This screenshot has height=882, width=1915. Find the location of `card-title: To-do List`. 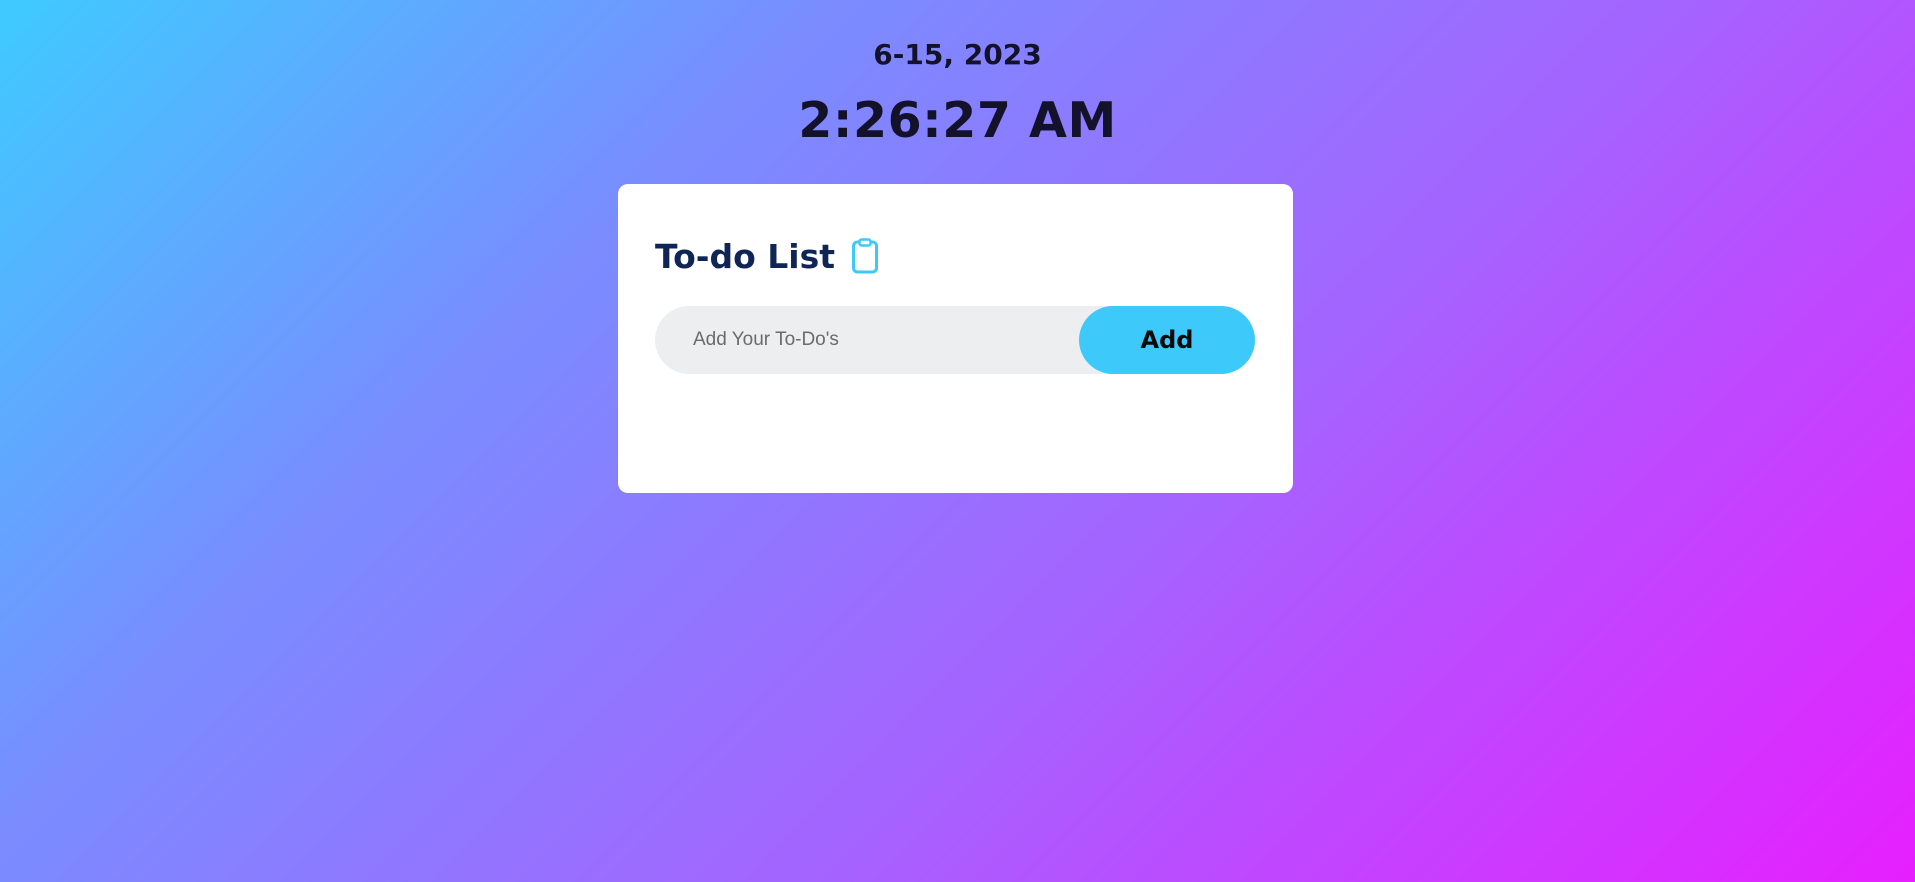

card-title: To-do List is located at coordinates (745, 256).